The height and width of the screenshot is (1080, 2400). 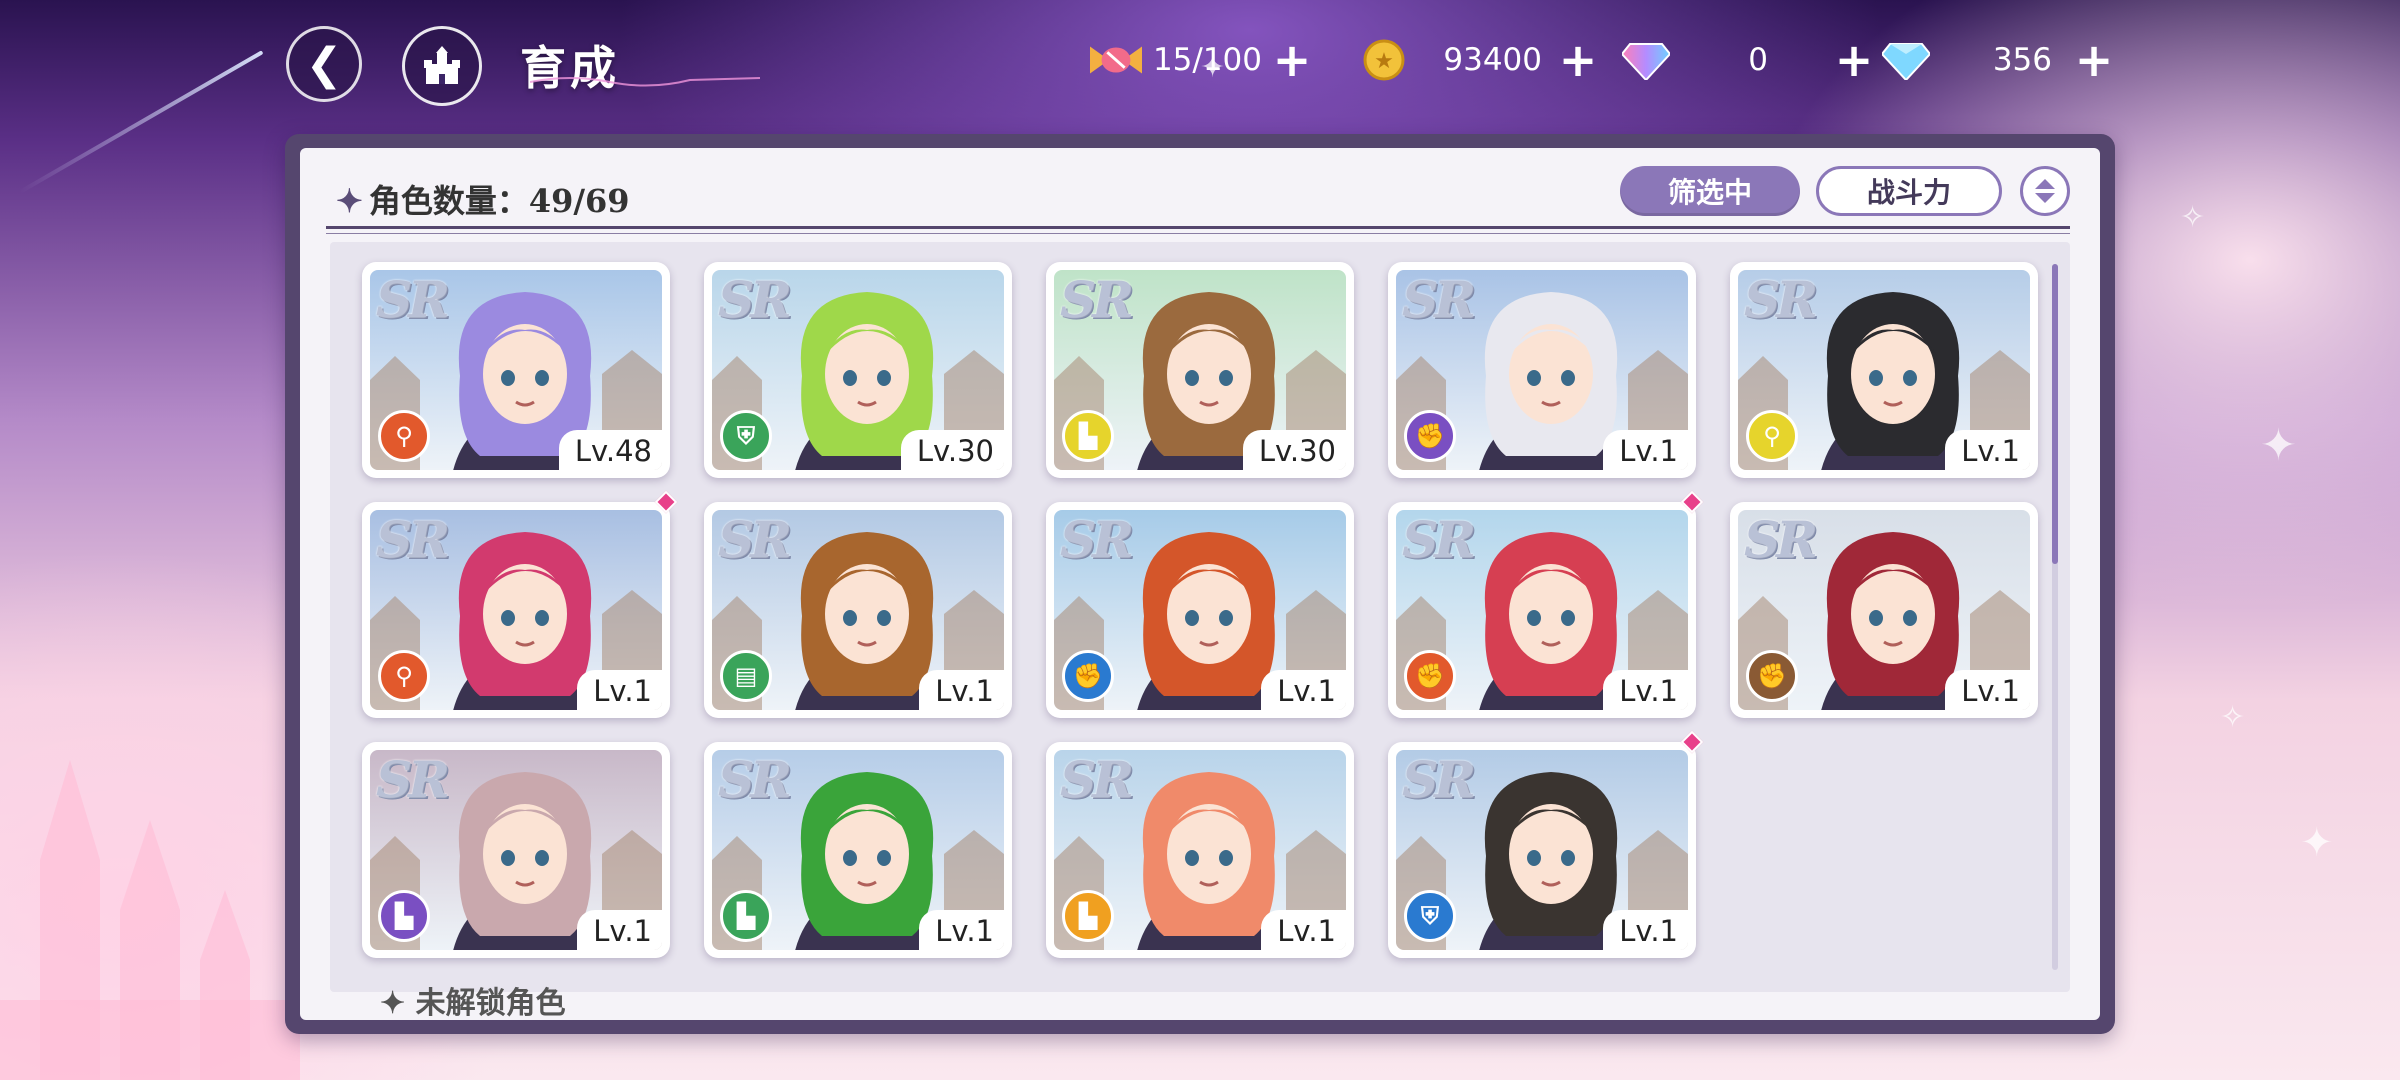 I want to click on sort-order-button, so click(x=2045, y=191).